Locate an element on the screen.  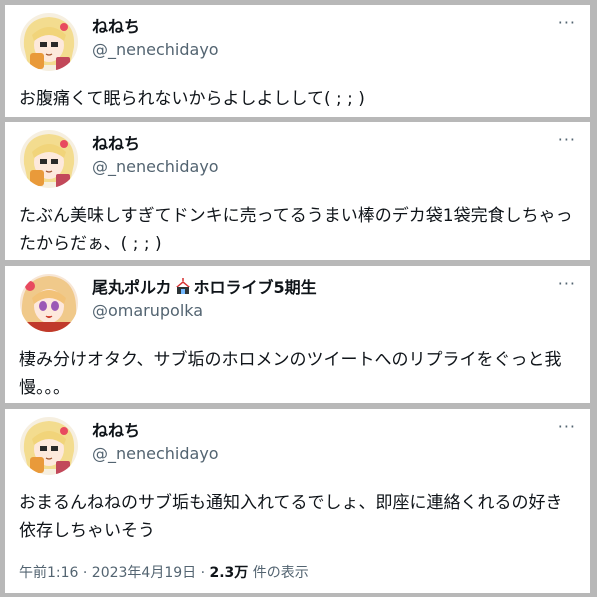
timestamp: 午前1:16 · 2023年4月19日 · is located at coordinates (114, 573).